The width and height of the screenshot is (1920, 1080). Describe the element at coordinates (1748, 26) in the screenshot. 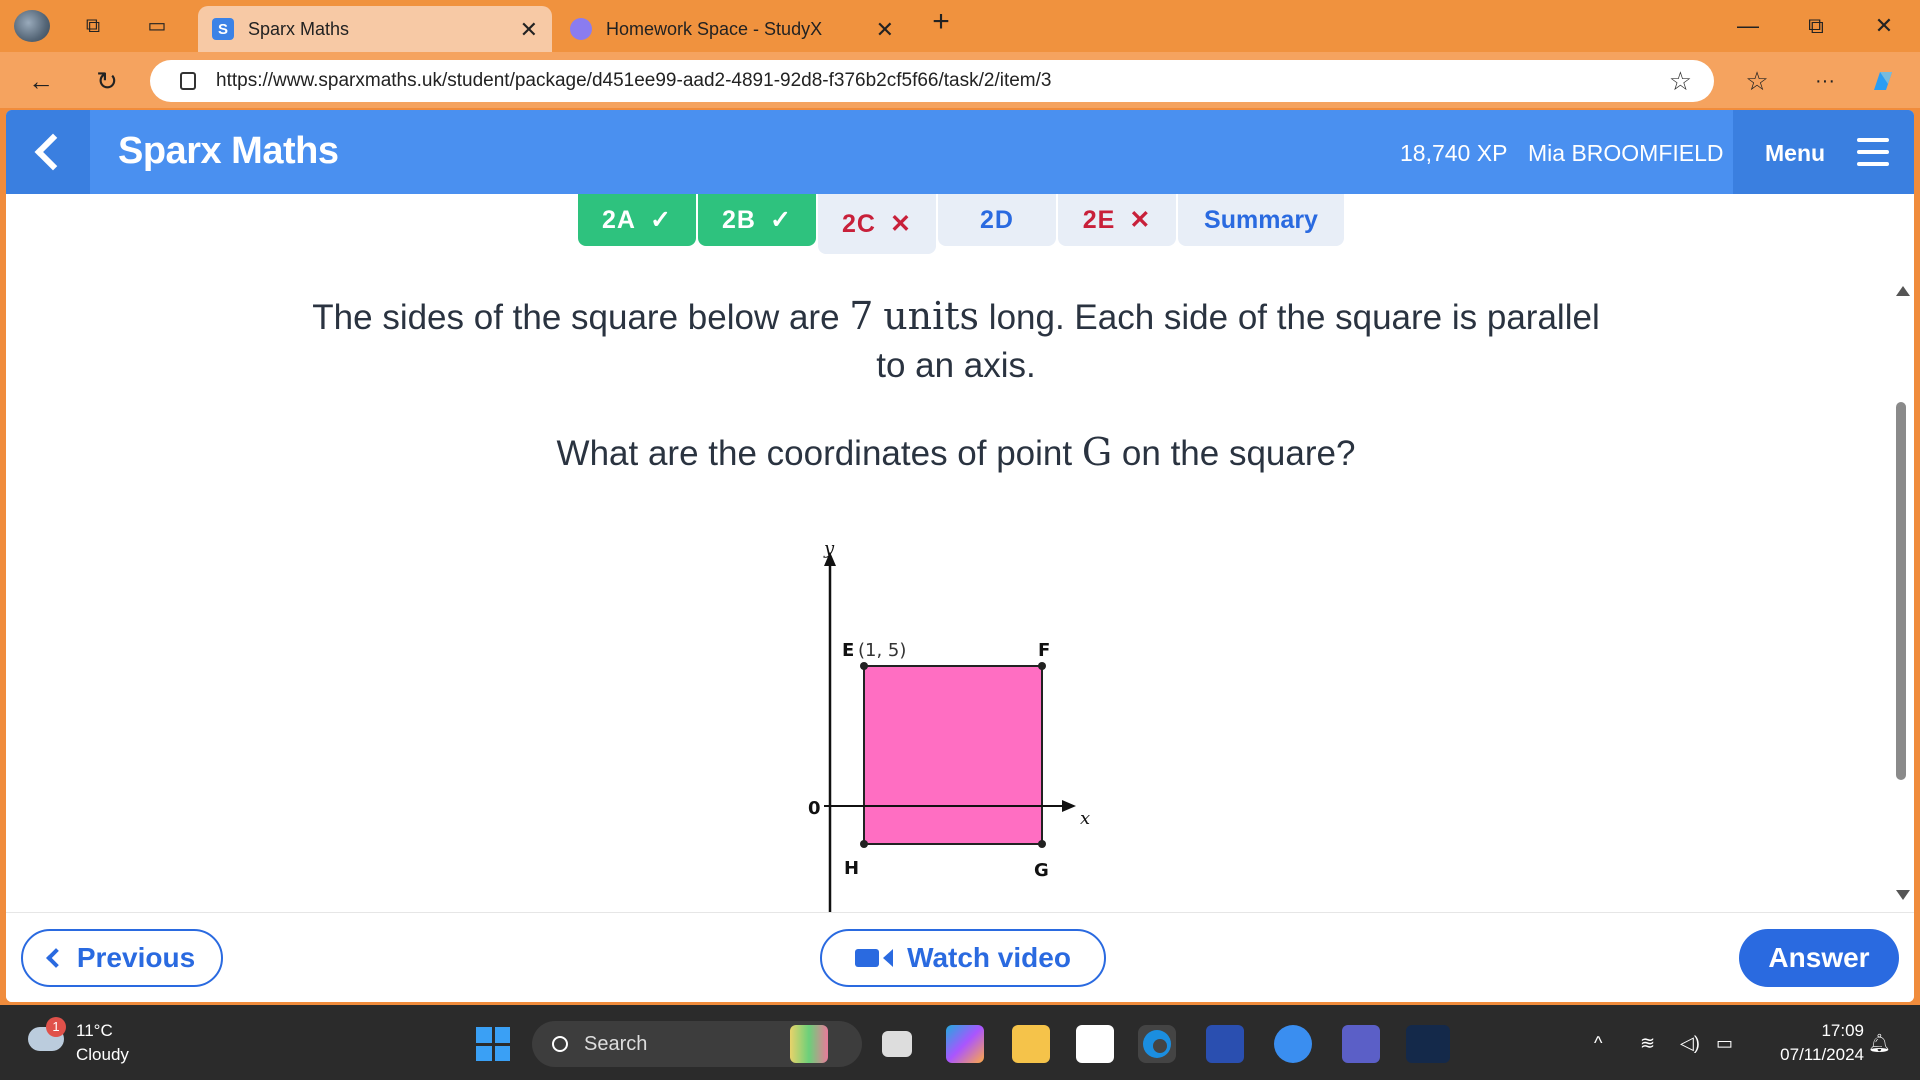

I see `minimize-icon: —` at that location.